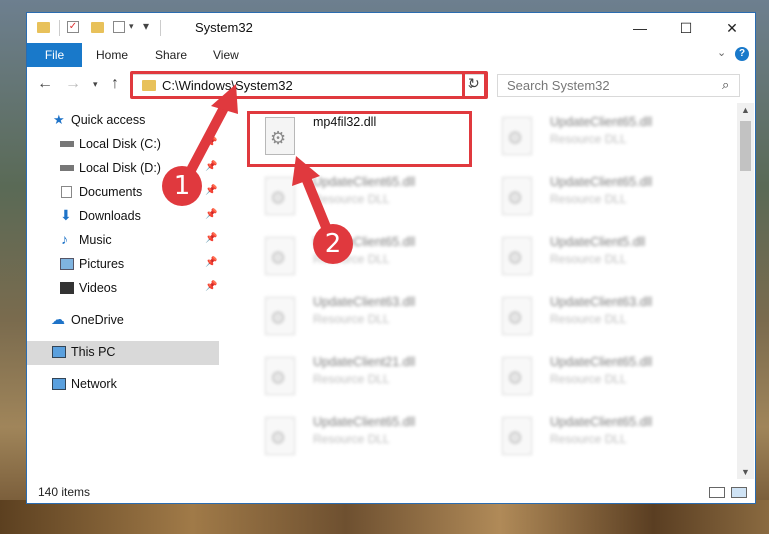  What do you see at coordinates (333, 244) in the screenshot?
I see `step-marker-2: 2` at bounding box center [333, 244].